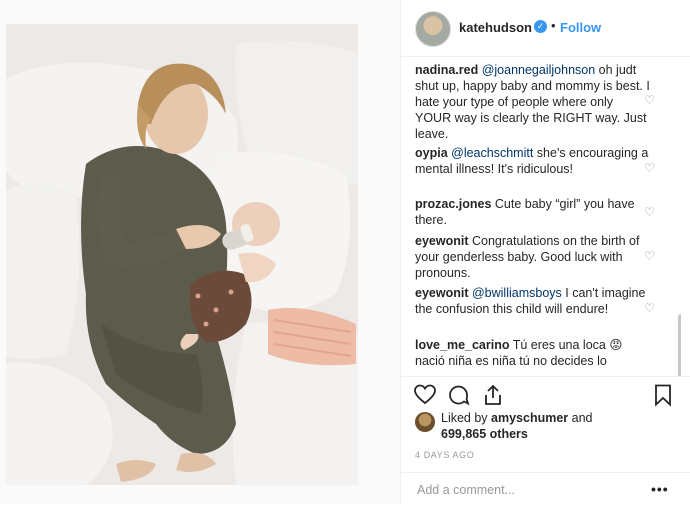  I want to click on share-icon, so click(493, 395).